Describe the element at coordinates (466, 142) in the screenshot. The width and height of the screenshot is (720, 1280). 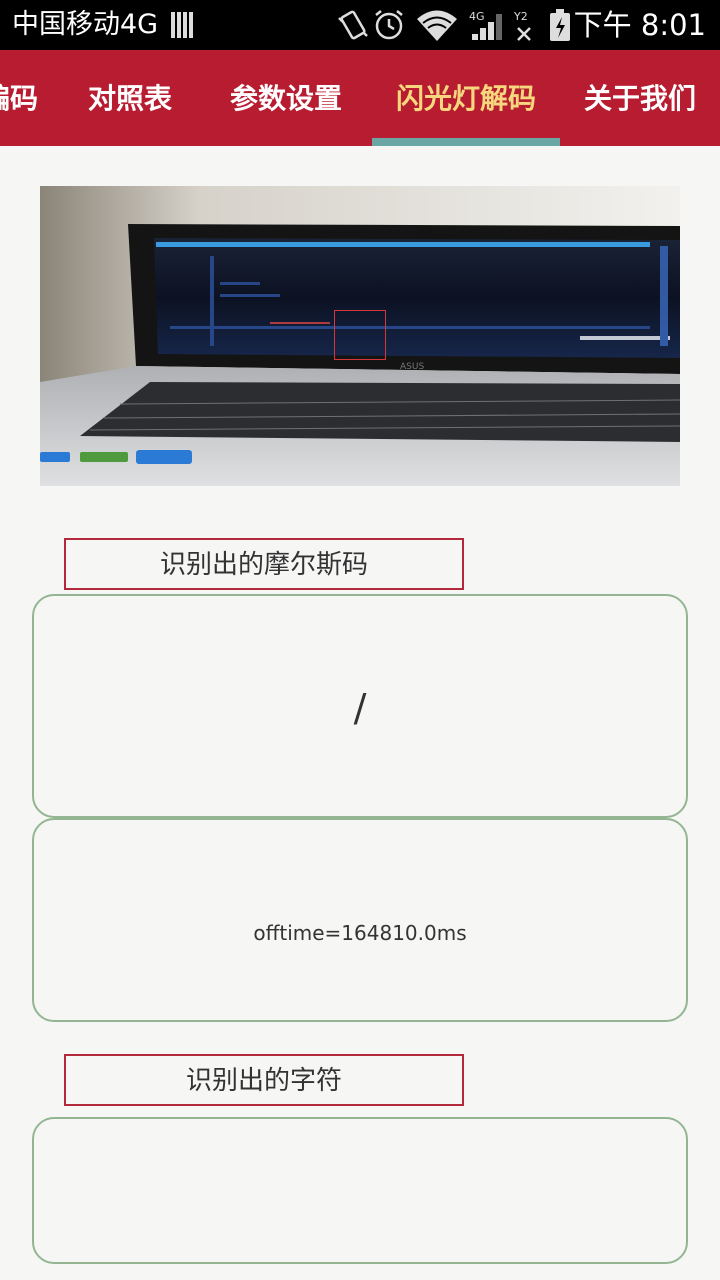
I see `tab-indicator` at that location.